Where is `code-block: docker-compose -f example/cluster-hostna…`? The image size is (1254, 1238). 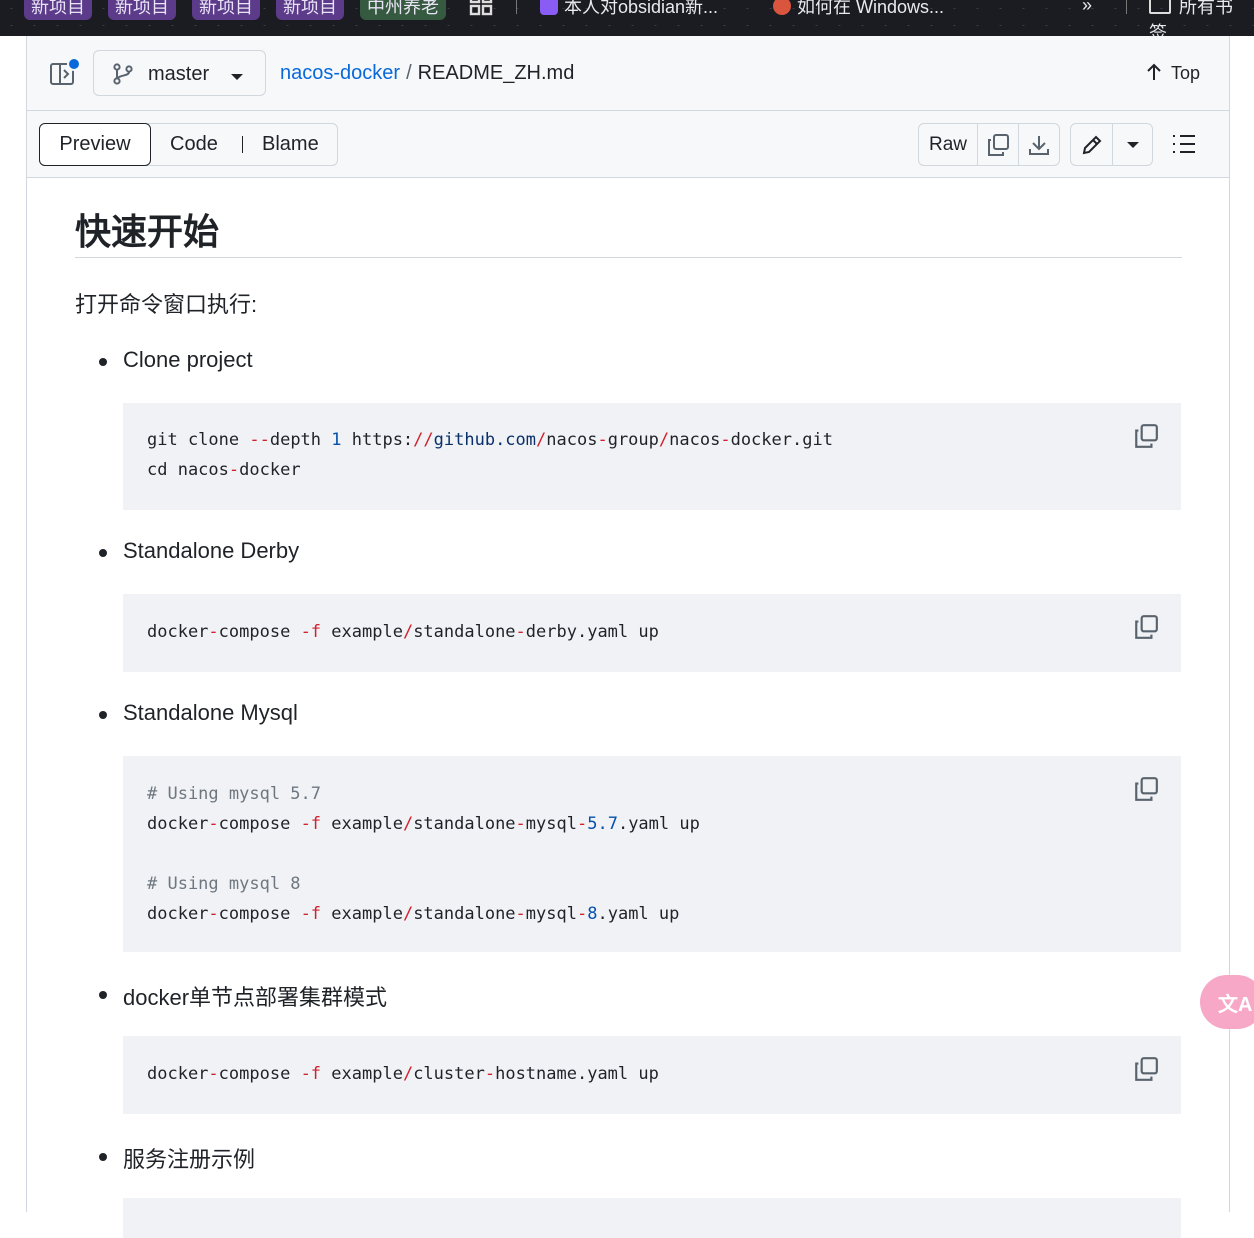 code-block: docker-compose -f example/cluster-hostna… is located at coordinates (652, 1075).